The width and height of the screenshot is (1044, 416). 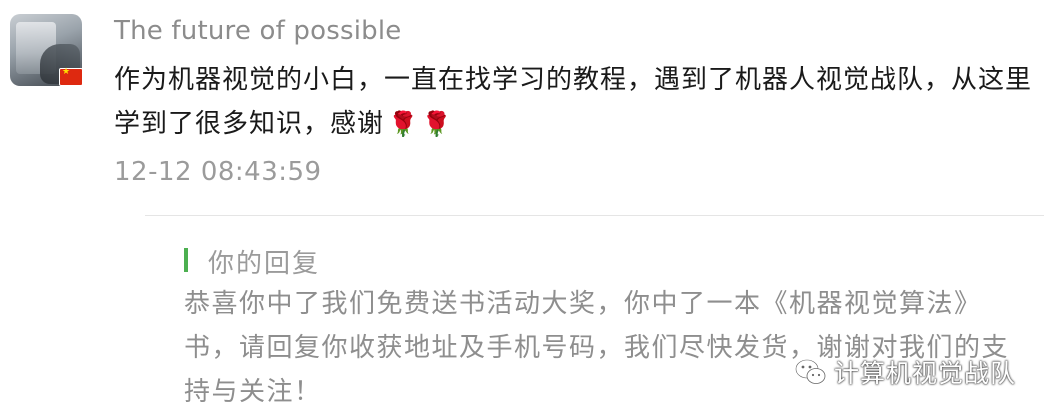 I want to click on watermark: 计算机视觉战队, so click(x=905, y=372).